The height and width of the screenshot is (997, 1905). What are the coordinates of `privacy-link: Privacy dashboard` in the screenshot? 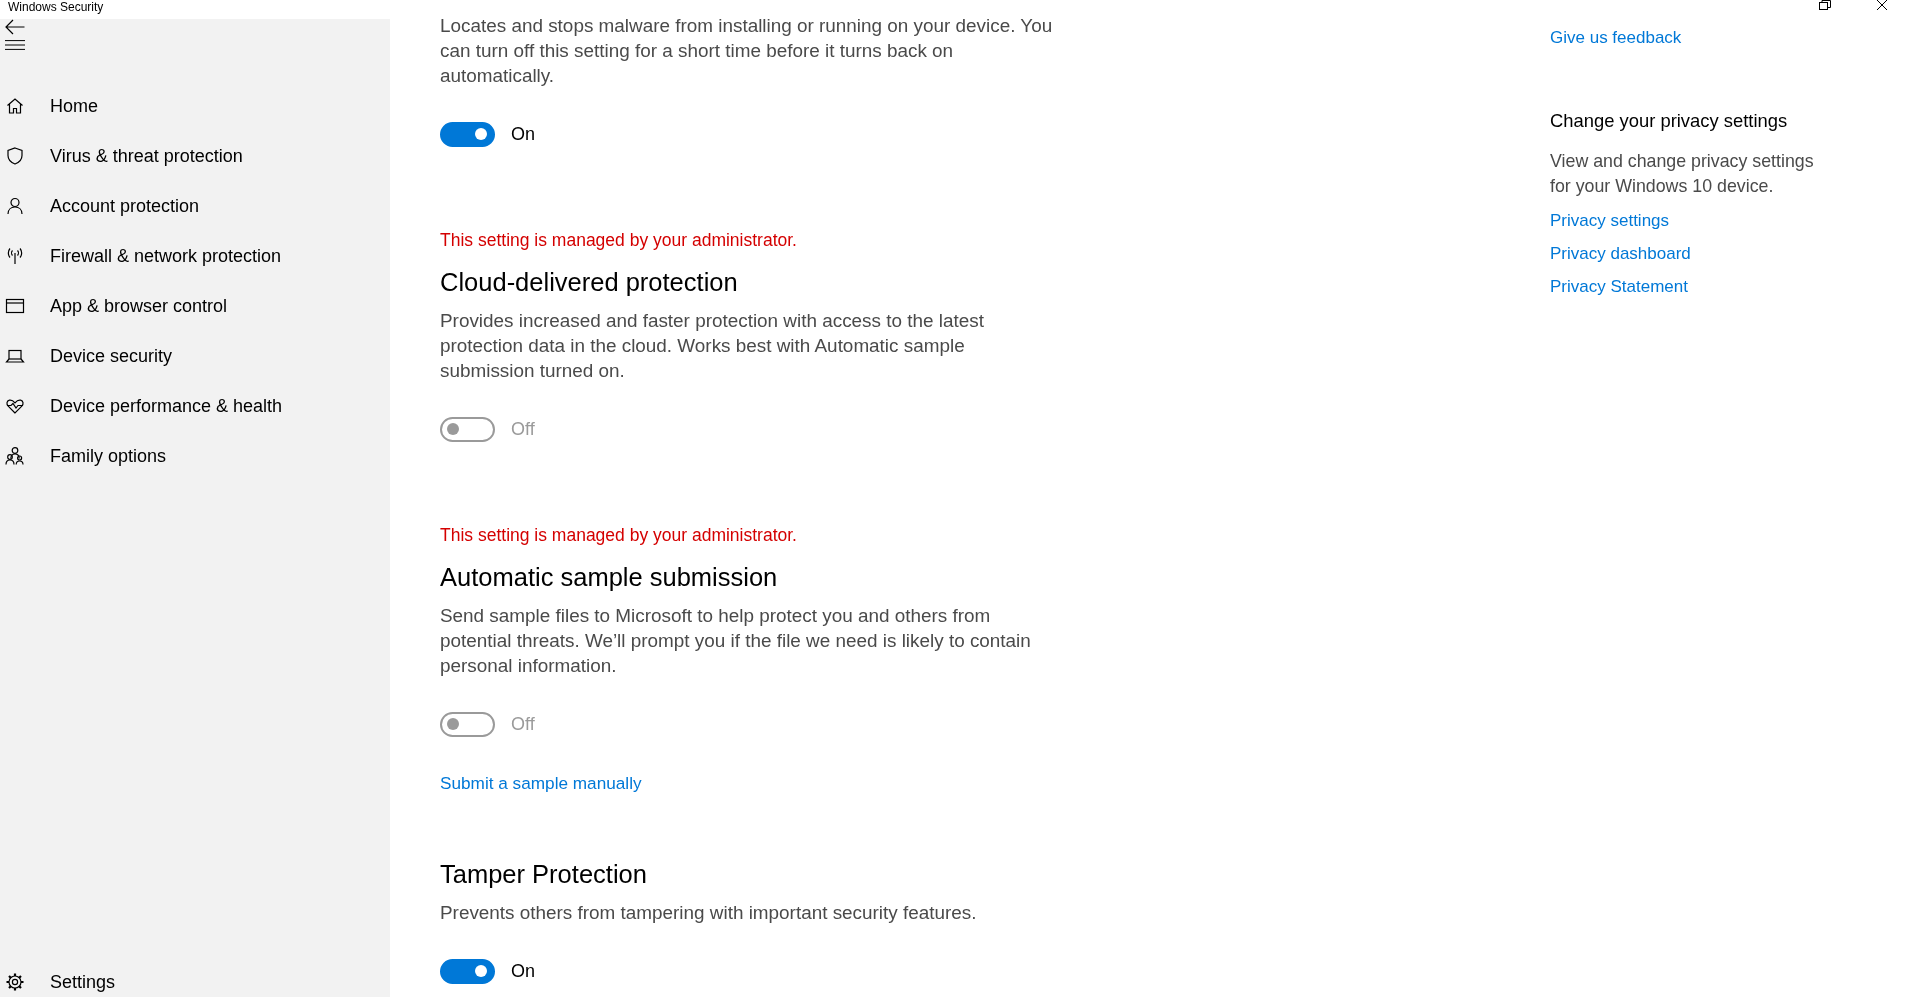 It's located at (1620, 253).